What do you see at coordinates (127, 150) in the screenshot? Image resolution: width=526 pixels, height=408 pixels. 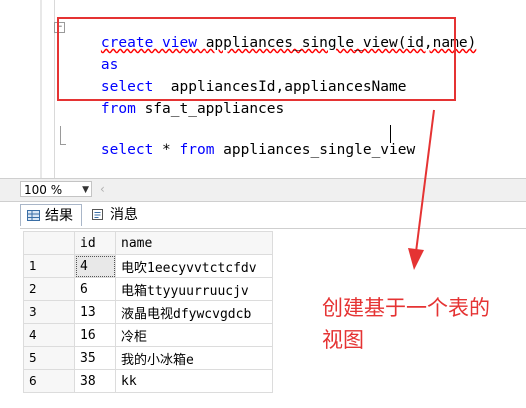 I see `keyword-select: select` at bounding box center [127, 150].